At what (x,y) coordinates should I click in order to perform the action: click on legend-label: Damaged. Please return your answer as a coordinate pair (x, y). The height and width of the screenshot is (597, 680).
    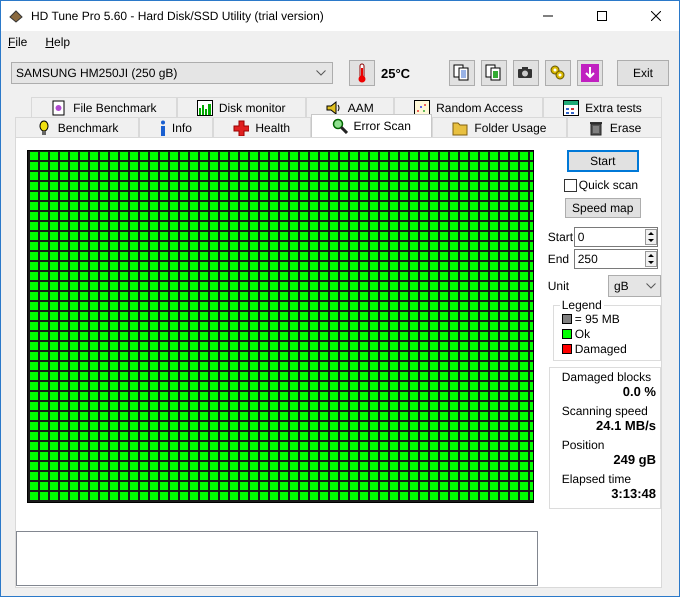
    Looking at the image, I should click on (600, 349).